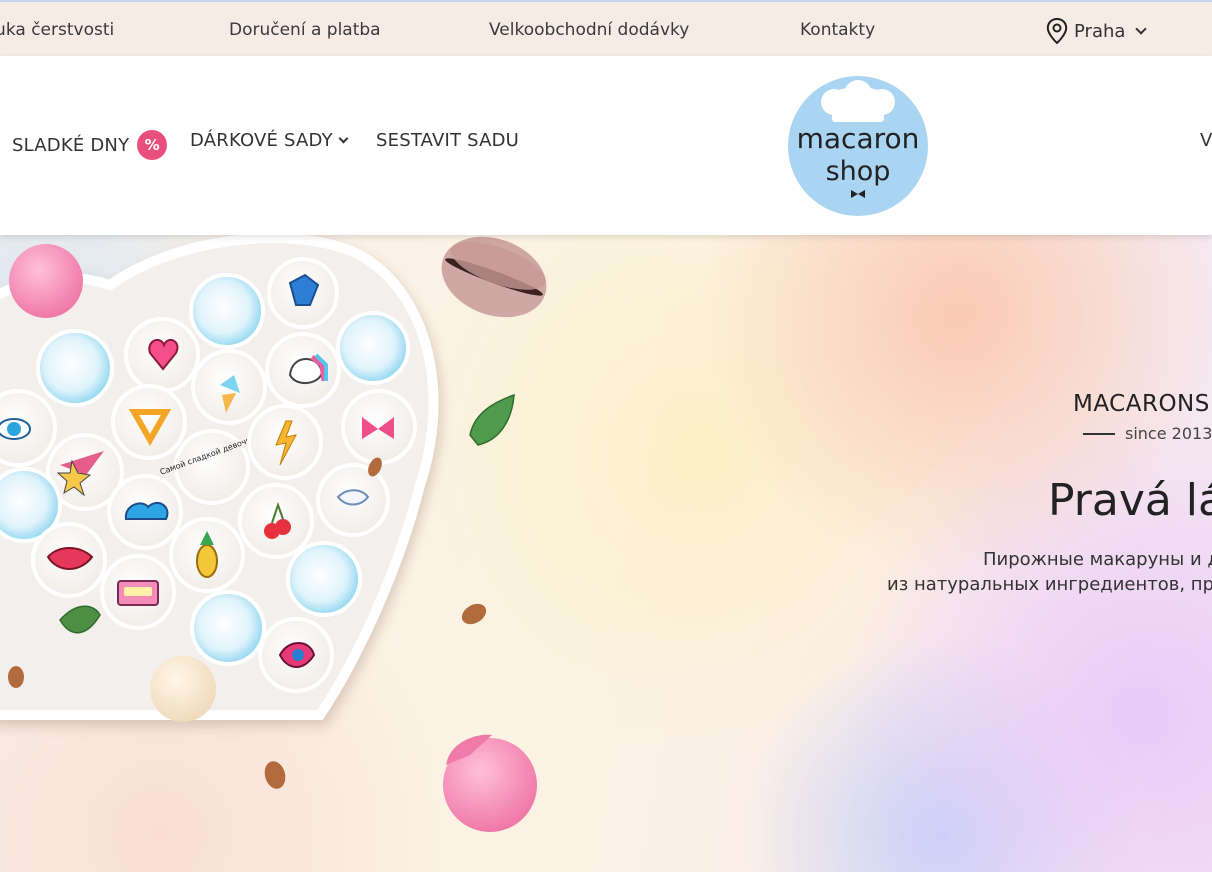  I want to click on topbar-link-delivery: Doručení a platba, so click(305, 30).